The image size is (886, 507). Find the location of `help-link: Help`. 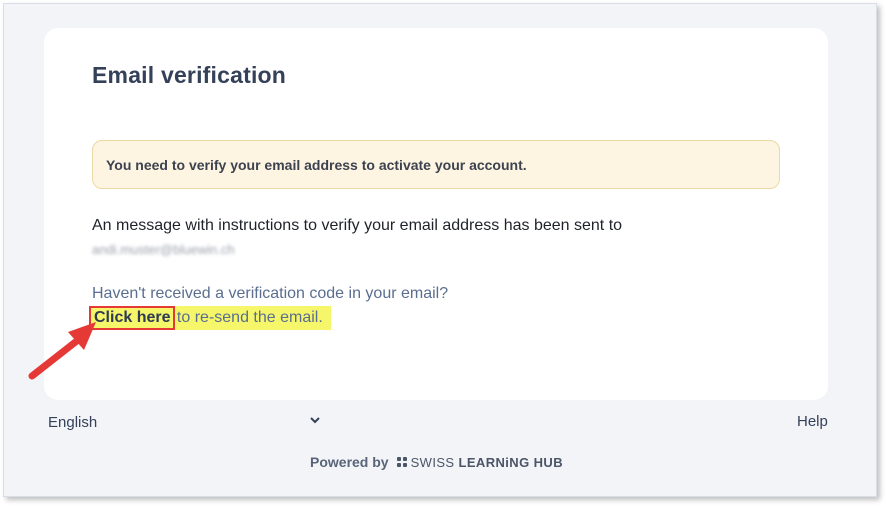

help-link: Help is located at coordinates (812, 421).